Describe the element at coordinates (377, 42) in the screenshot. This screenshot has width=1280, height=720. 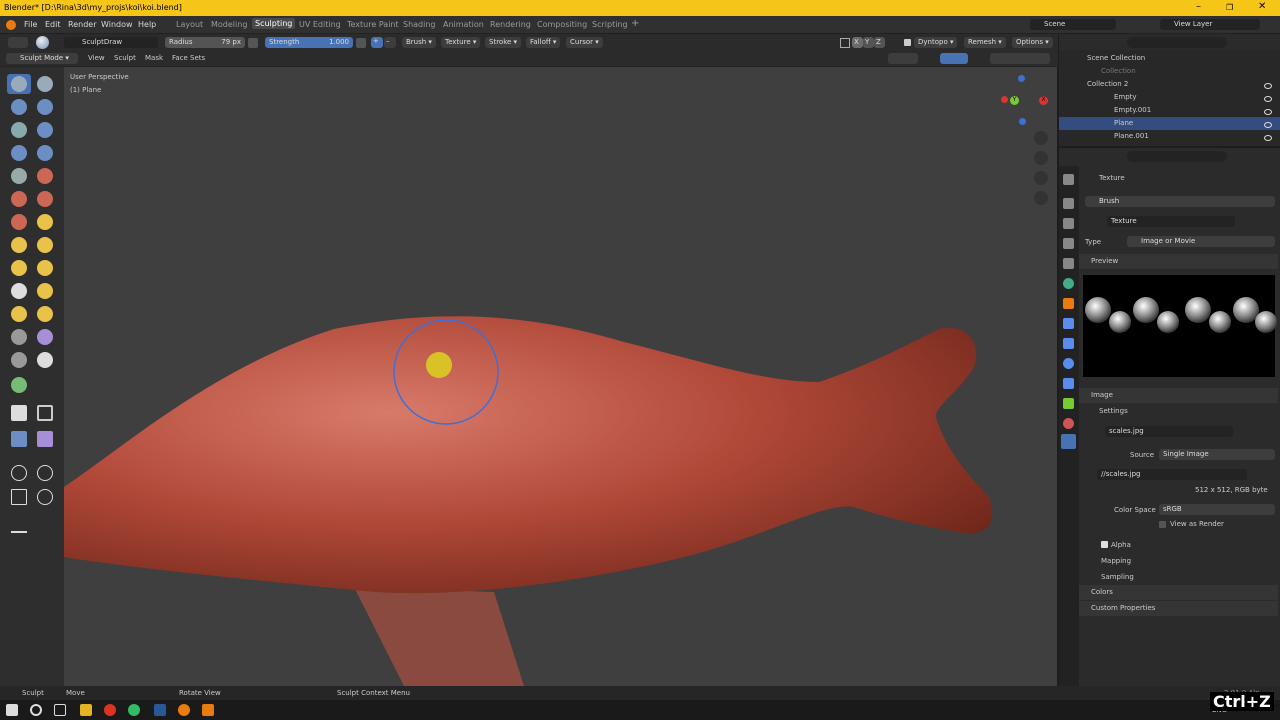
I see `add-direction-button: +` at that location.